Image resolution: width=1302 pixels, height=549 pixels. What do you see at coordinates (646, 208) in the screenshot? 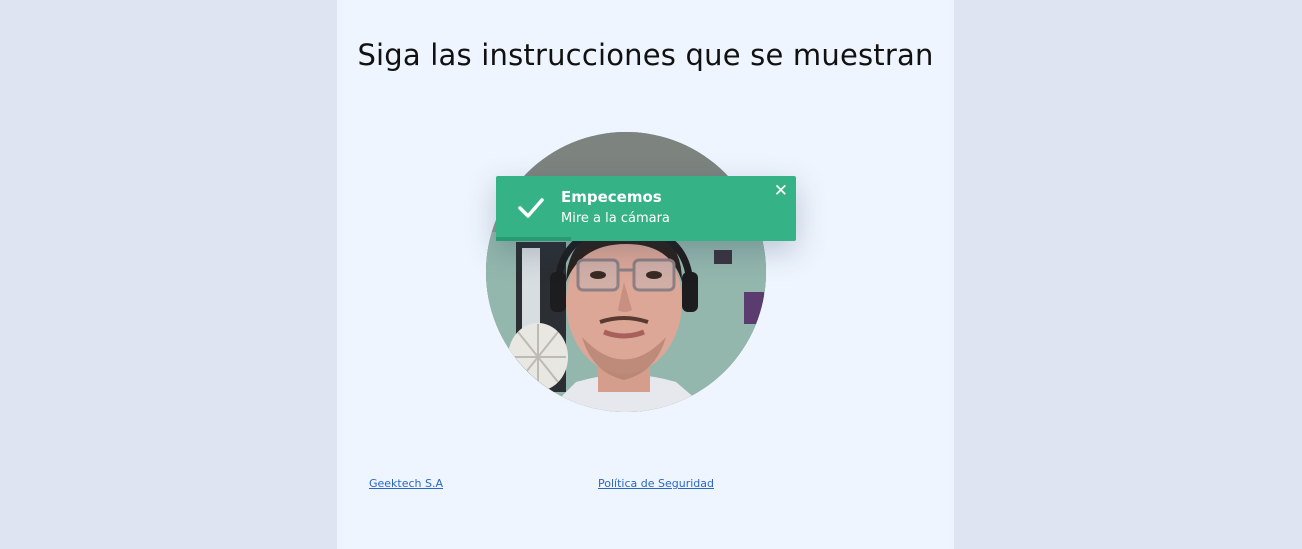
I see `notification-toast: Empecemos Mire a la cámara ✕` at bounding box center [646, 208].